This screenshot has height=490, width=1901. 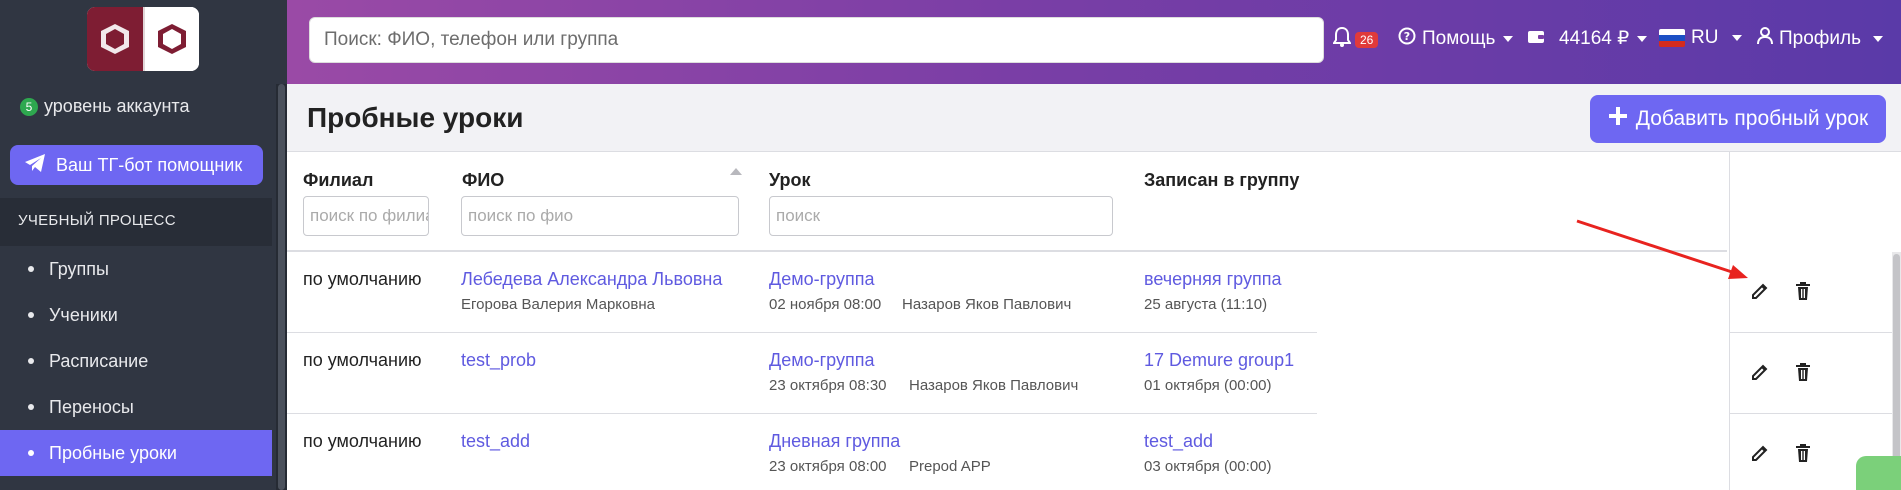 I want to click on profile-label: Профиль, so click(x=1820, y=38).